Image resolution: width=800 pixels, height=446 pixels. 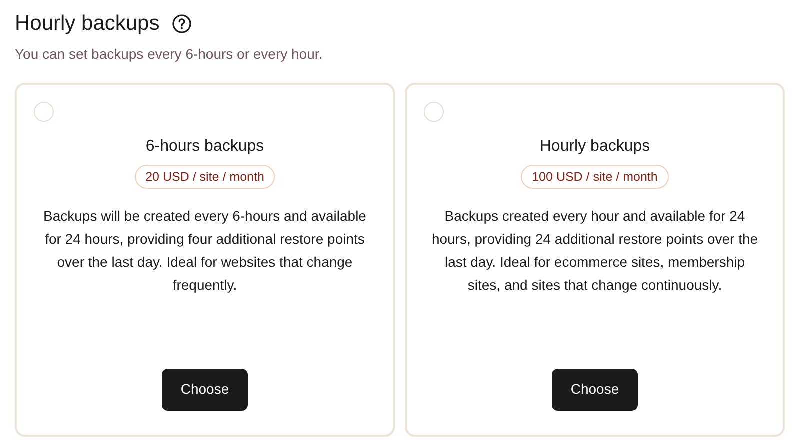 What do you see at coordinates (595, 146) in the screenshot?
I see `plan-title: Hourly backups` at bounding box center [595, 146].